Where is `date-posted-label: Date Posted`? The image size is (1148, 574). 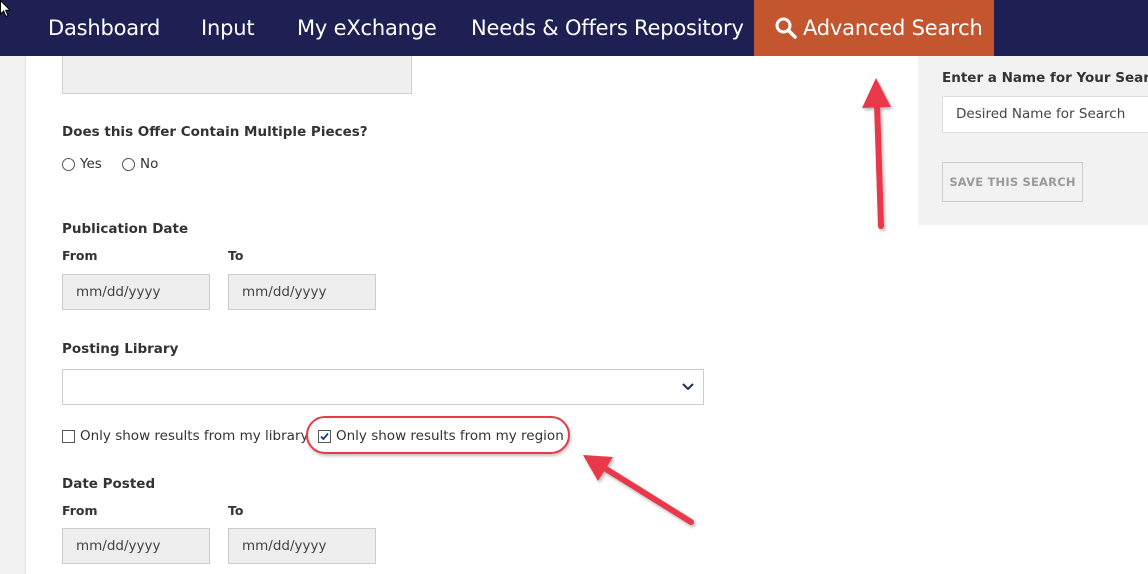
date-posted-label: Date Posted is located at coordinates (109, 484).